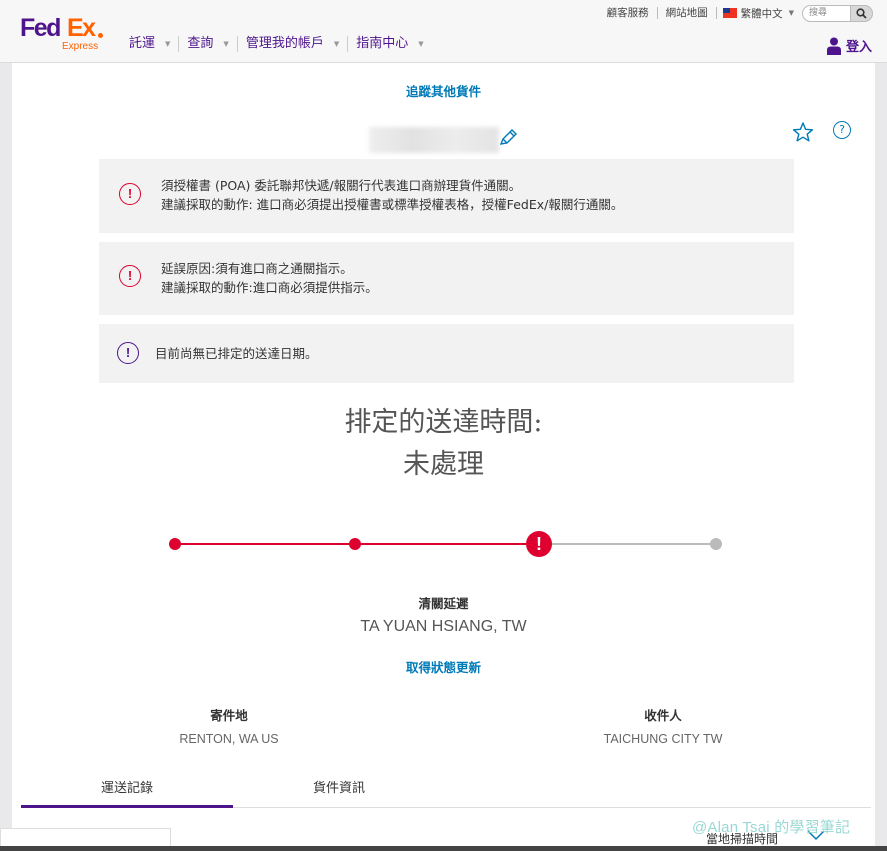 The image size is (887, 851). Describe the element at coordinates (443, 90) in the screenshot. I see `track-other-shipment-link: 追蹤其他貨件` at that location.